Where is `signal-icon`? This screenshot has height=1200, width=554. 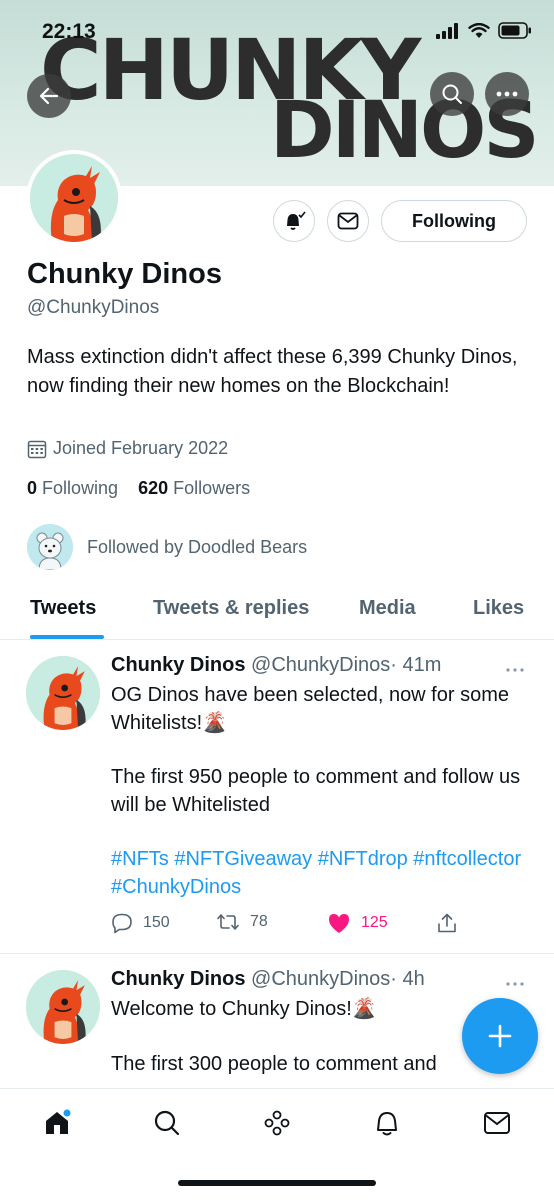
signal-icon is located at coordinates (447, 30).